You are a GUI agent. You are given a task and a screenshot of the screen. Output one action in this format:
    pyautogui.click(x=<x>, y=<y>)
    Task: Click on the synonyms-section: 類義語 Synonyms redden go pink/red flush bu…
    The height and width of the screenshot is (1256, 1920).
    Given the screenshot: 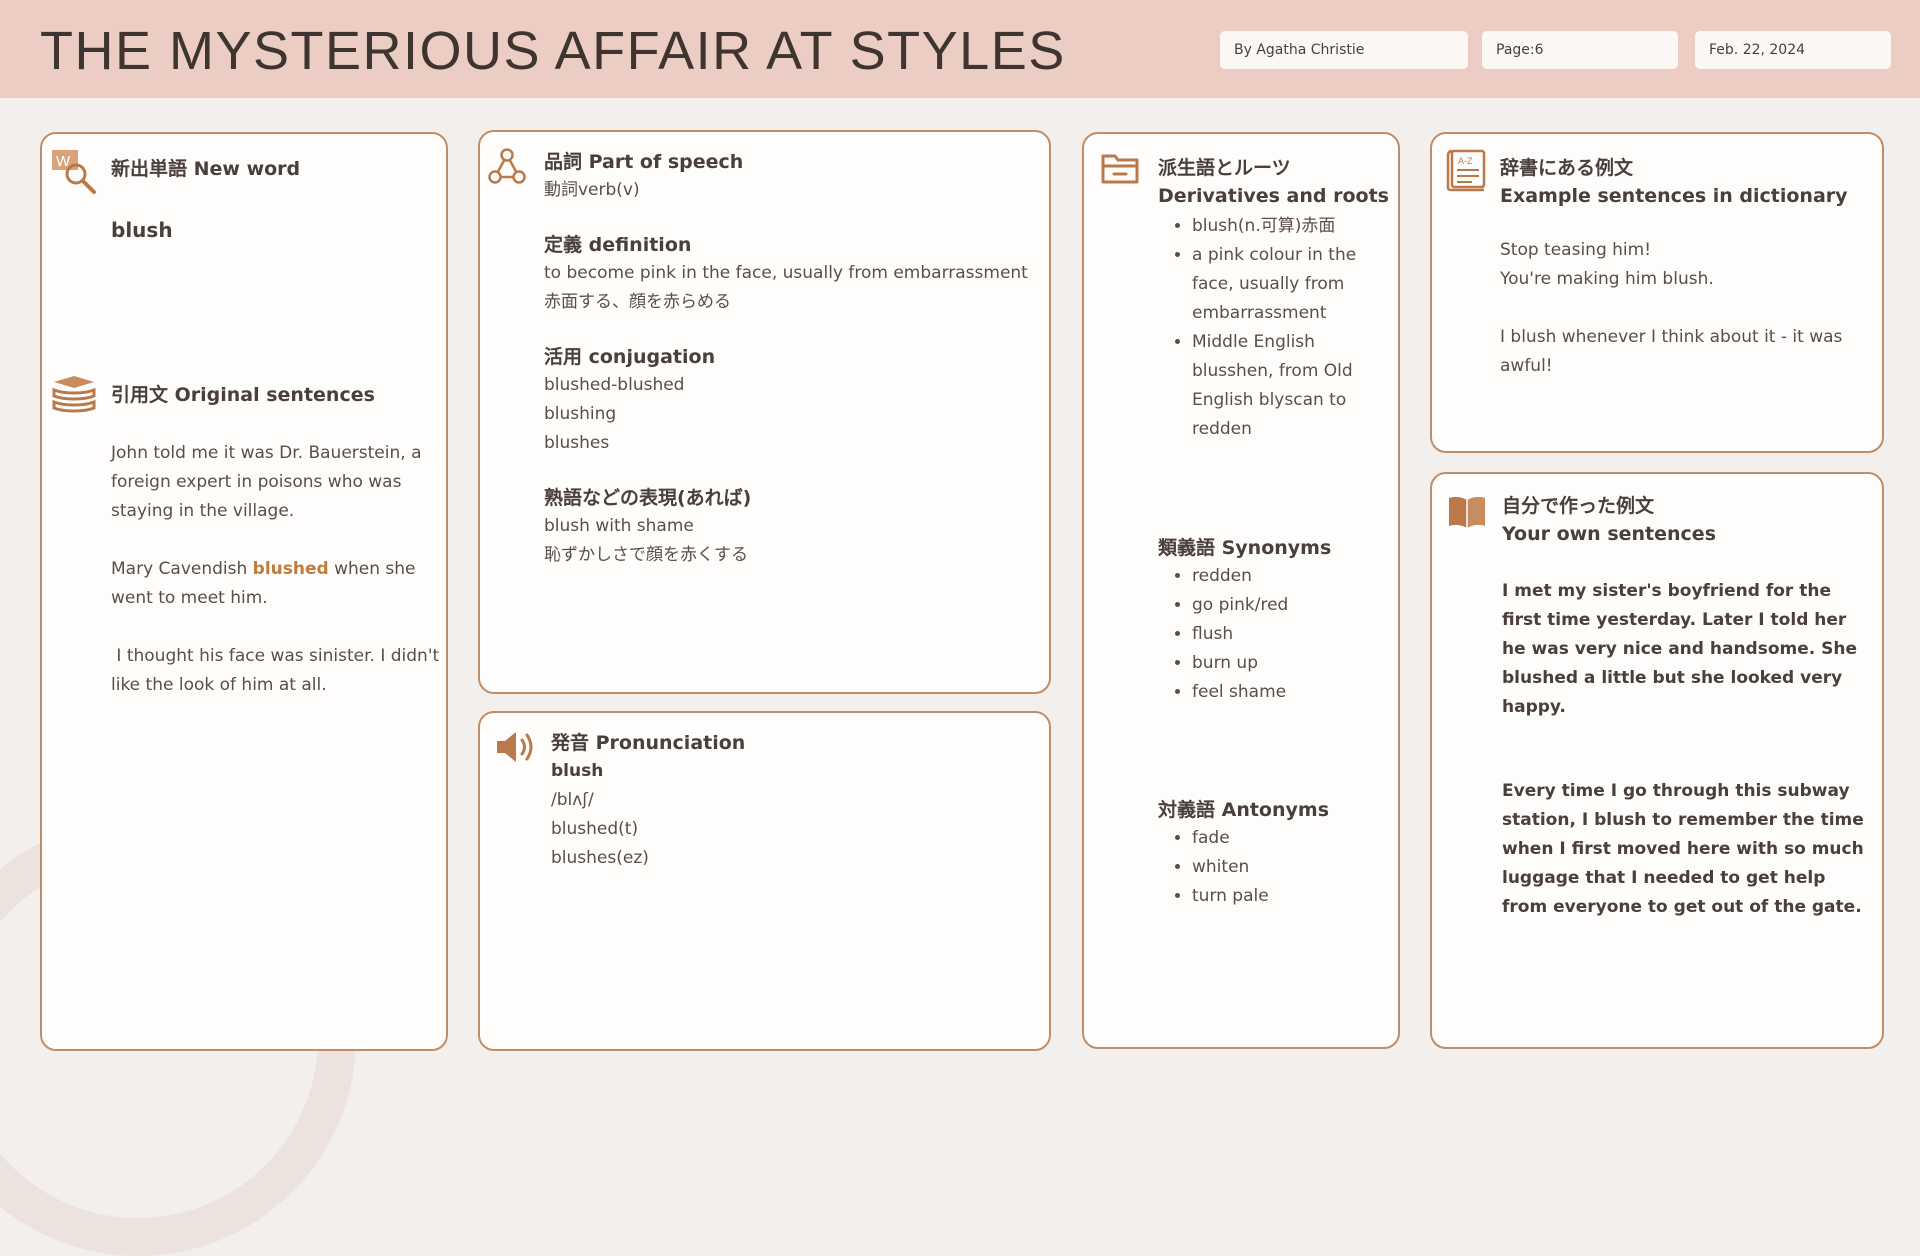 What is the action you would take?
    pyautogui.click(x=1276, y=620)
    